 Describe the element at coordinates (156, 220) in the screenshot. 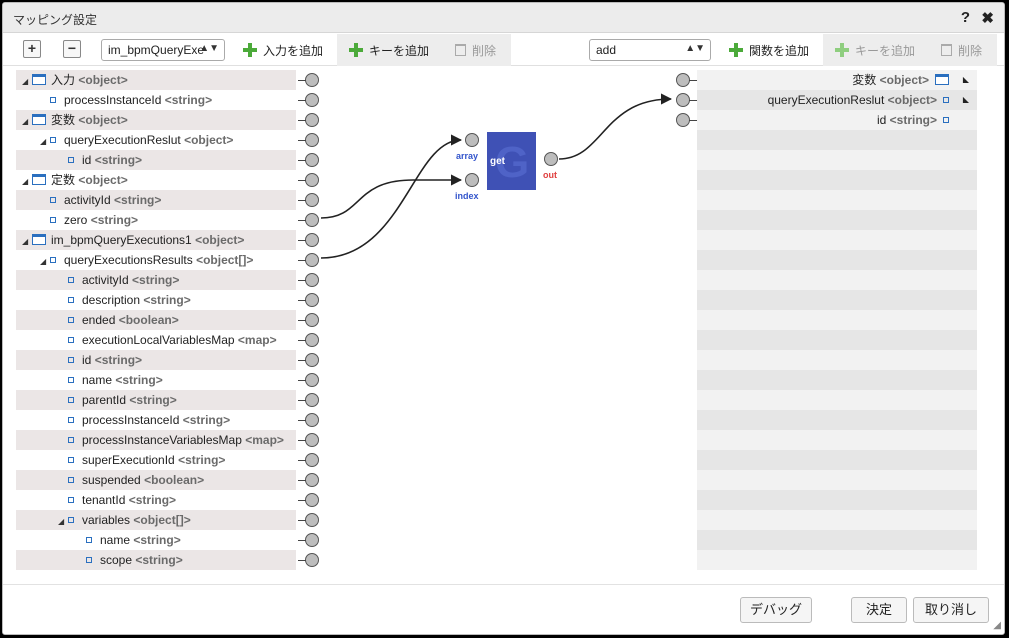

I see `source-tree-row: zero <string>` at that location.